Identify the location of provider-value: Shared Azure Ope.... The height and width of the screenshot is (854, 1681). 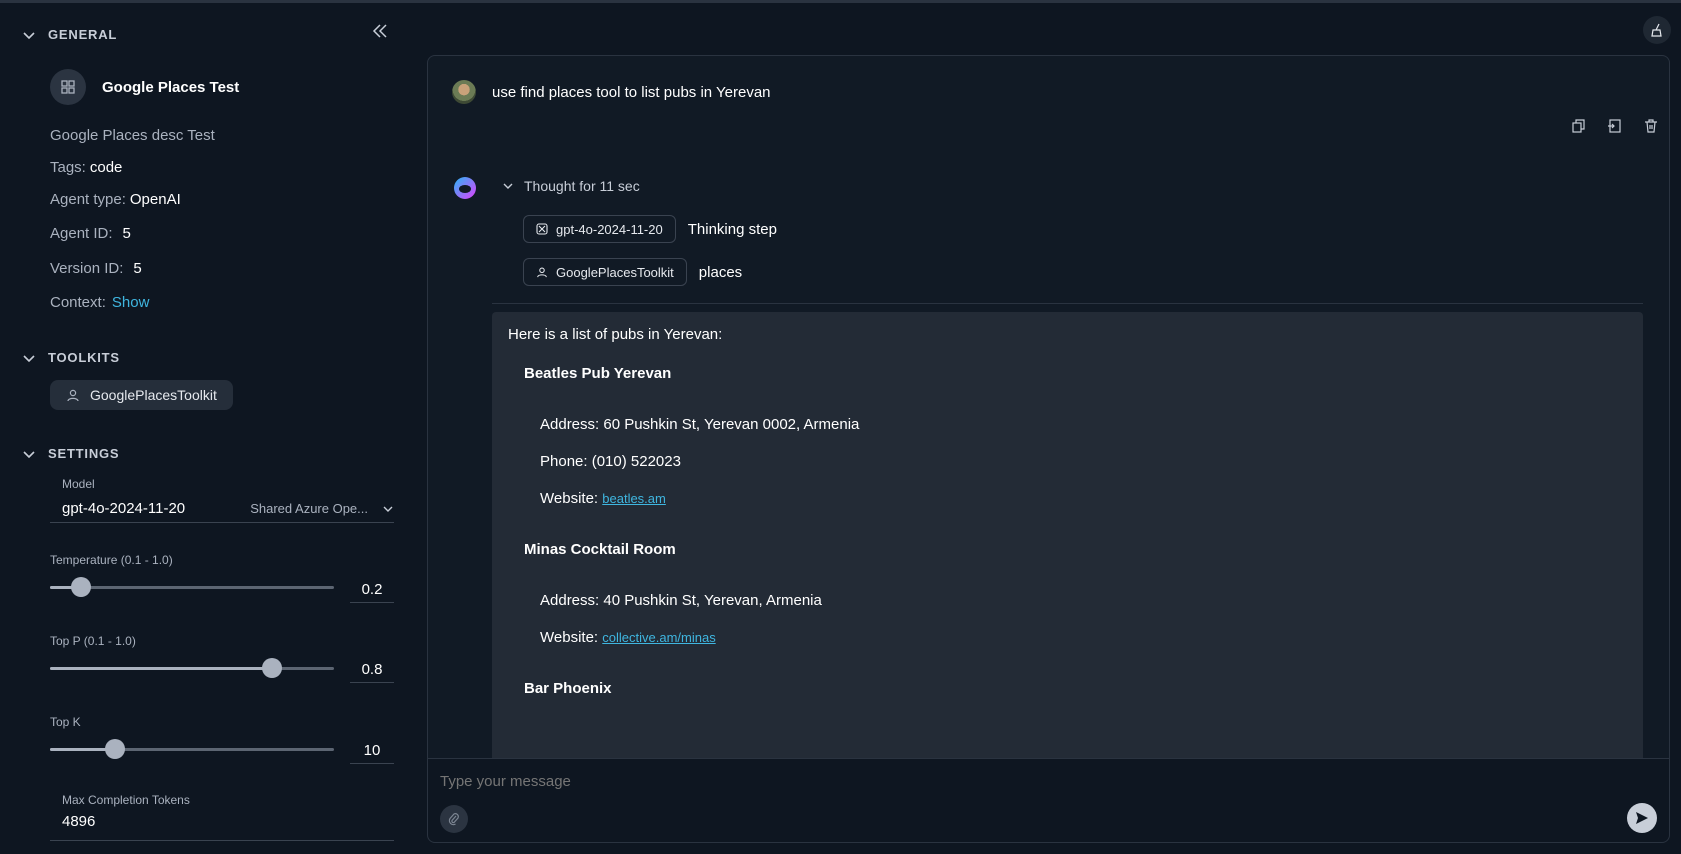
(309, 508).